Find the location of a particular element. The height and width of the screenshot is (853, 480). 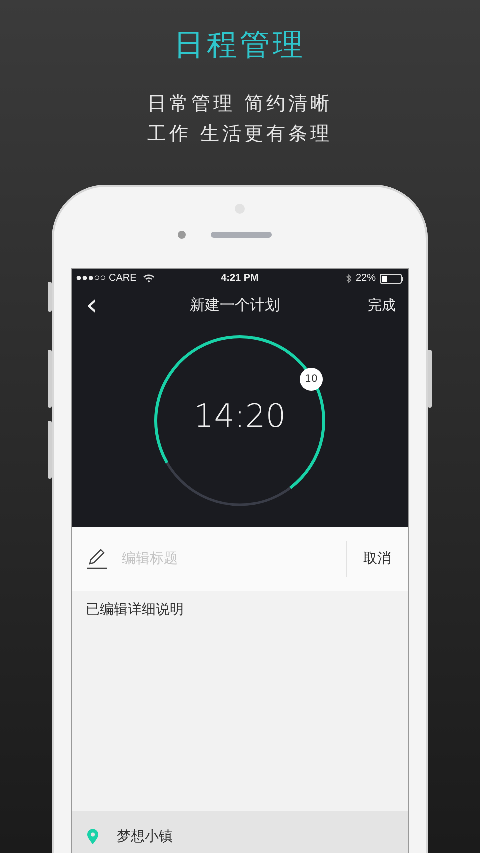

bluetooth-icon is located at coordinates (349, 279).